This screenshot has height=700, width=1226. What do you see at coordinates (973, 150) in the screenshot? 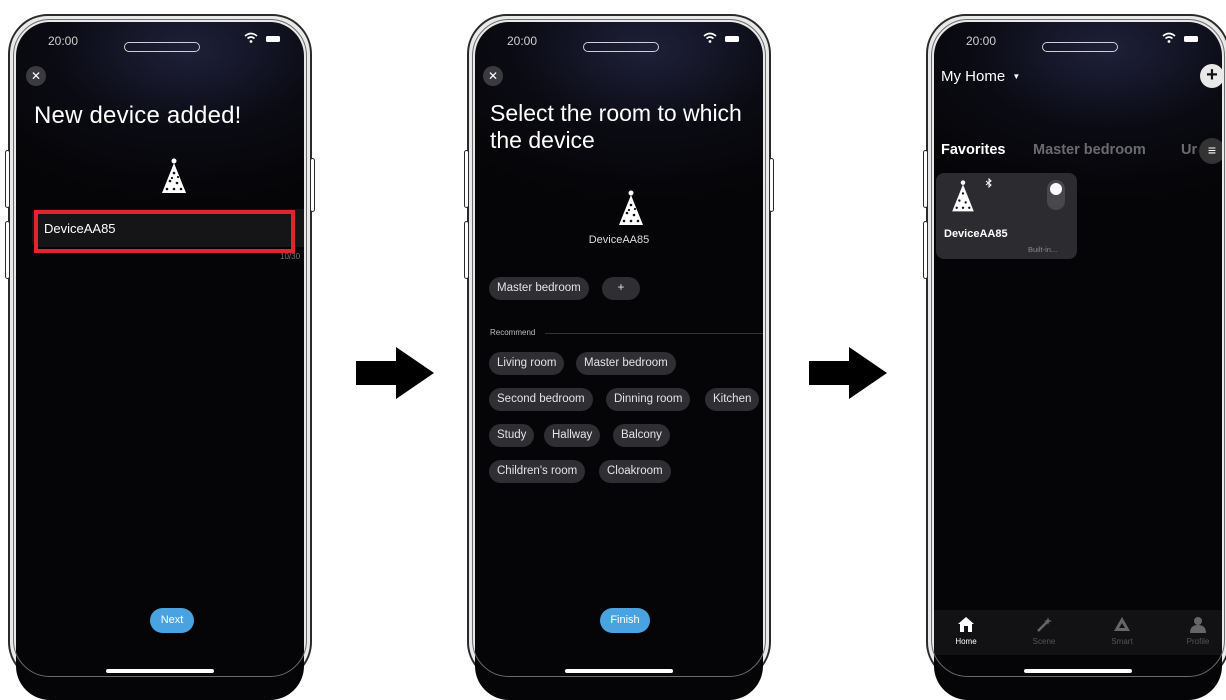
I see `tab-favorites: Favorites` at bounding box center [973, 150].